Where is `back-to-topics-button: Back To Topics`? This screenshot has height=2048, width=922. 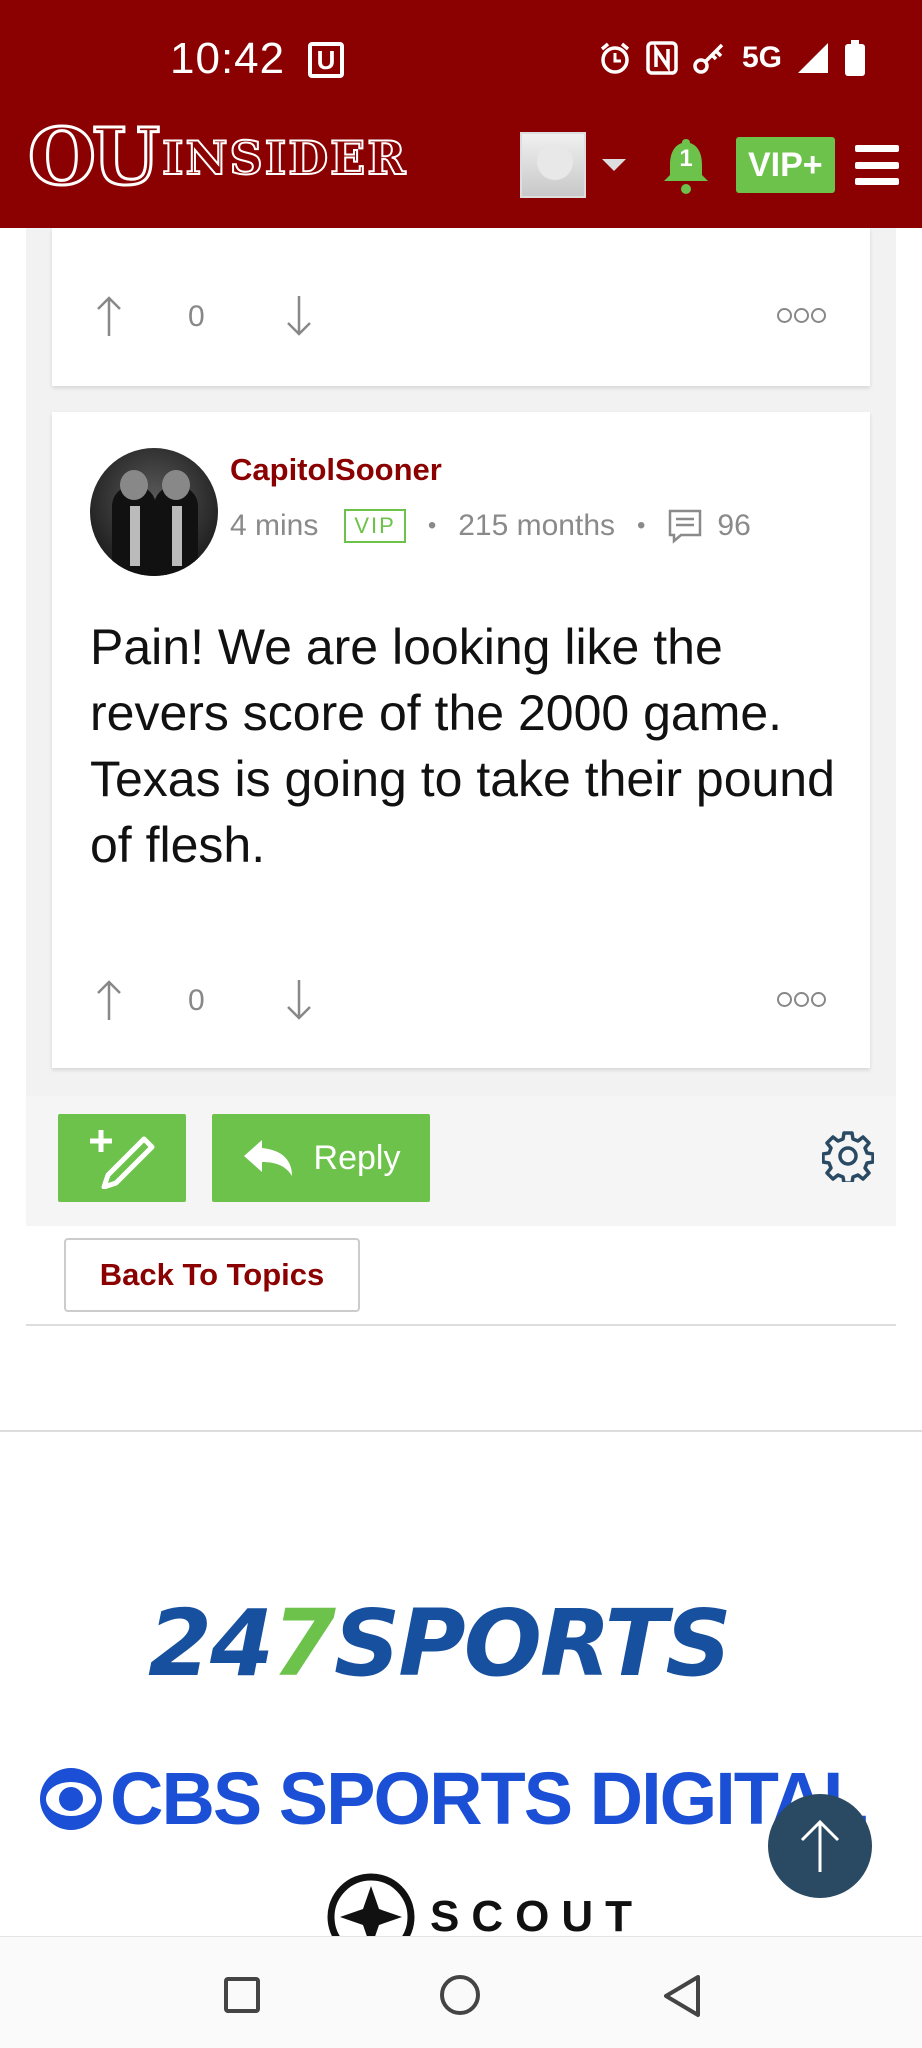
back-to-topics-button: Back To Topics is located at coordinates (212, 1275).